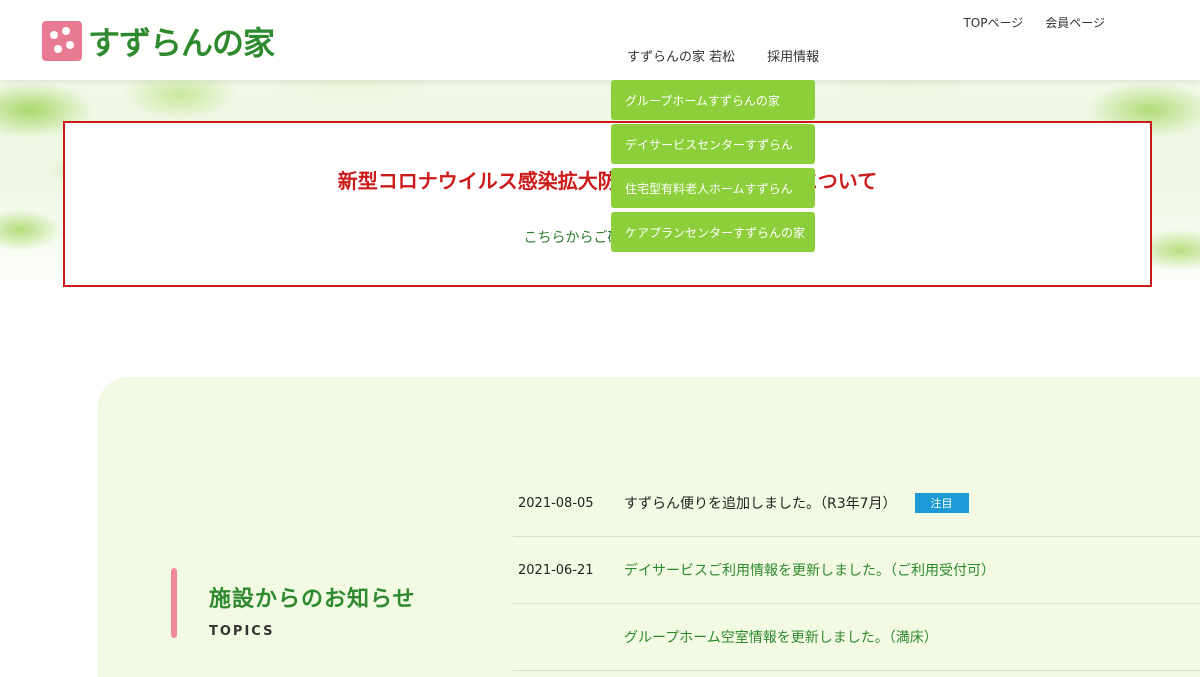  What do you see at coordinates (600, 40) in the screenshot?
I see `site-header: すずらんの家 TOPページ 会員ページ すずらんの家 若松 採用情報` at bounding box center [600, 40].